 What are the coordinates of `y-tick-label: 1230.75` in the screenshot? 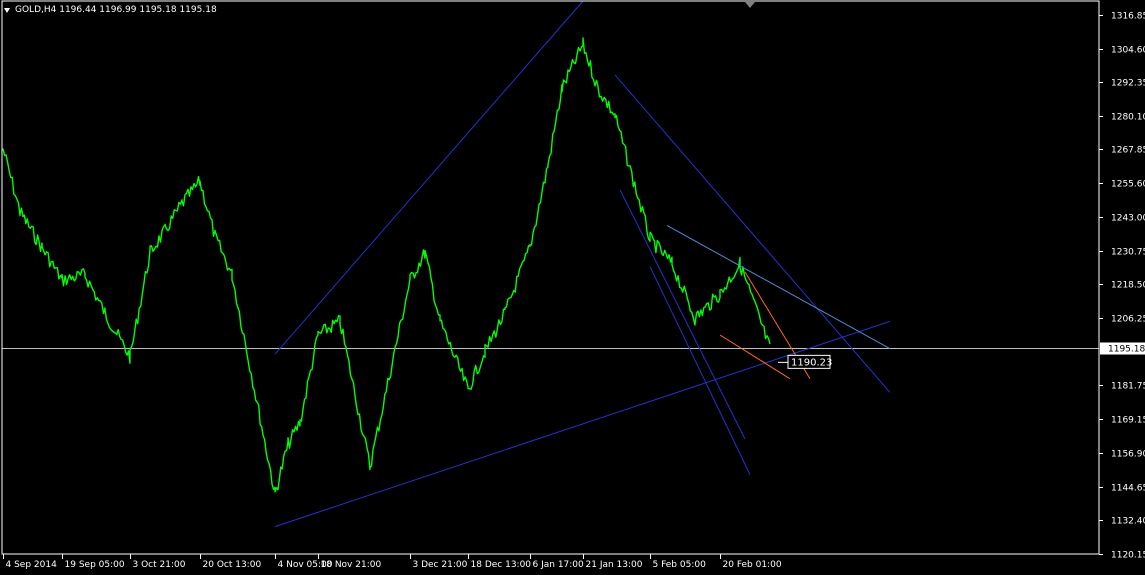 It's located at (1128, 253).